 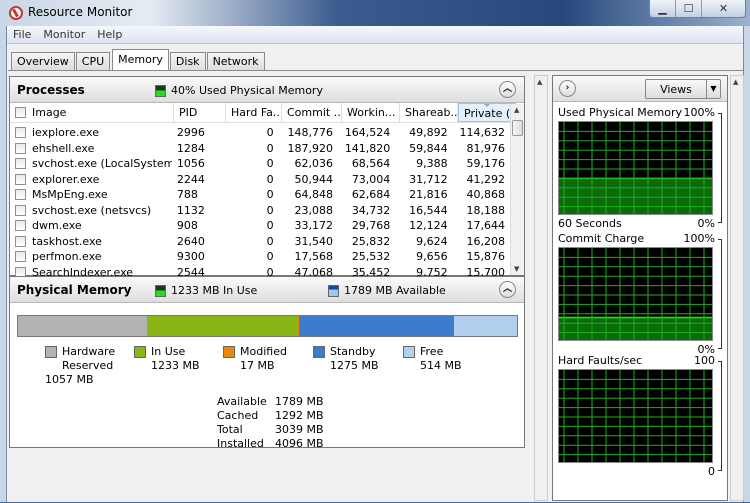 What do you see at coordinates (190, 241) in the screenshot?
I see `process-pid-cell: 2640` at bounding box center [190, 241].